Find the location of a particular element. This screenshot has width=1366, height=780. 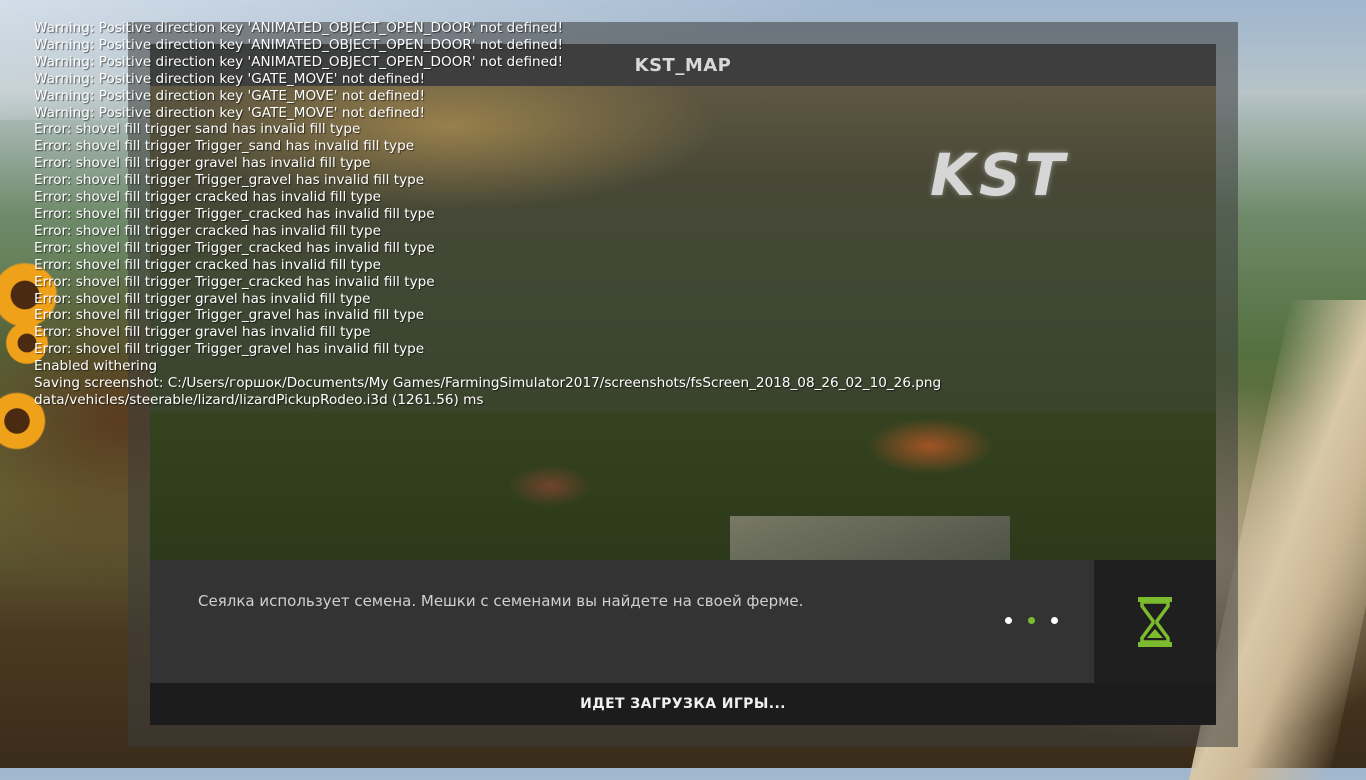

hourglass-icon is located at coordinates (1155, 621).